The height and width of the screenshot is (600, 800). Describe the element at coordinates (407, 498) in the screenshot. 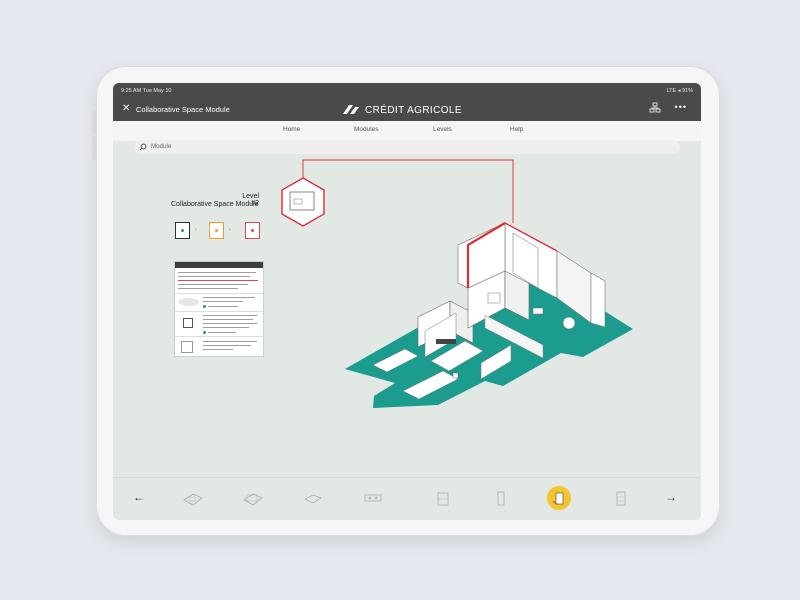

I see `module-carousel: ← →` at that location.